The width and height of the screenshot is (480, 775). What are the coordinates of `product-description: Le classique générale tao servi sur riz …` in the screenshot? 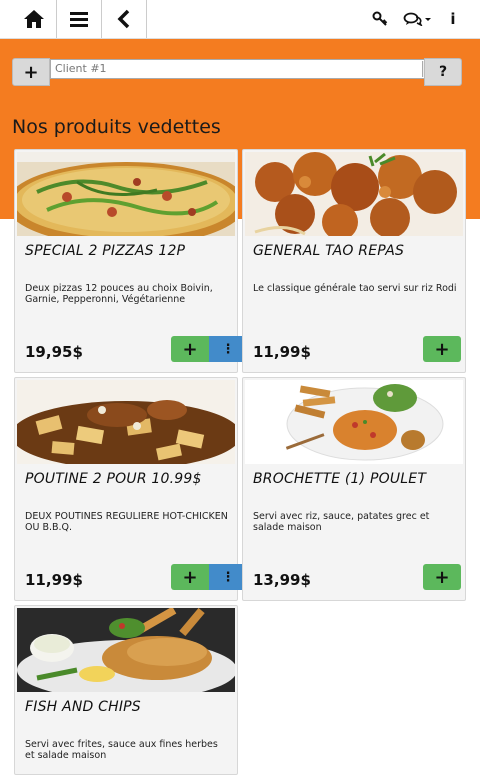 It's located at (355, 288).